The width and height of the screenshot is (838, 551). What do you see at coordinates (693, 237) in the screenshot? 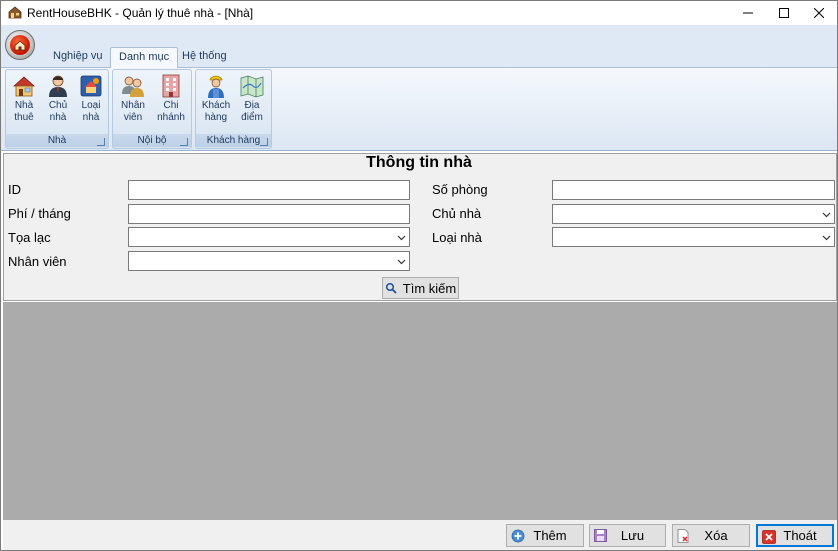
I see `loai-nha-combo` at bounding box center [693, 237].